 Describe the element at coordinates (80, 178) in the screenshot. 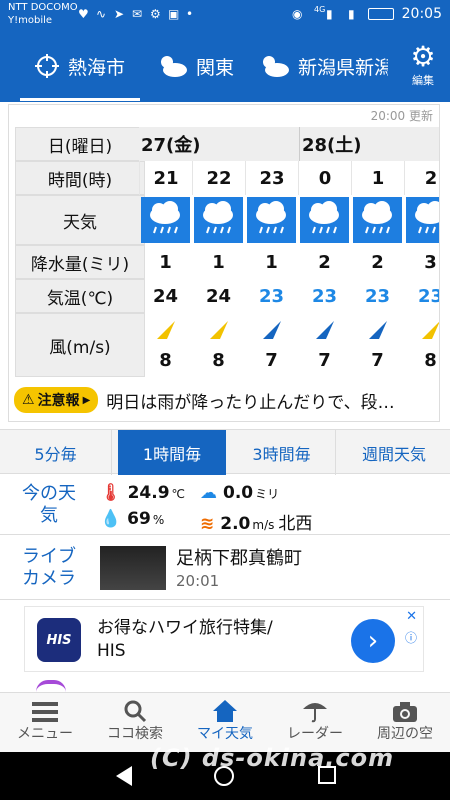

I see `row-label-hour: 時間(時)` at that location.